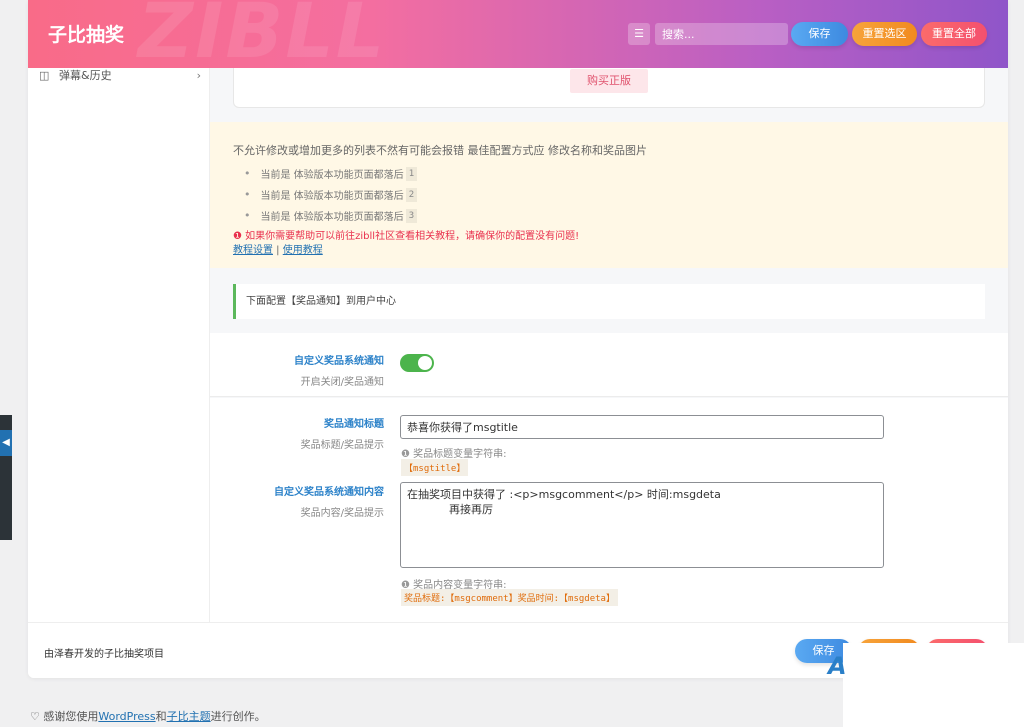 The image size is (1024, 727). What do you see at coordinates (509, 597) in the screenshot?
I see `content-variable-code: 奖品标题:【msgcomment】奖品时间:【msgdeta】` at bounding box center [509, 597].